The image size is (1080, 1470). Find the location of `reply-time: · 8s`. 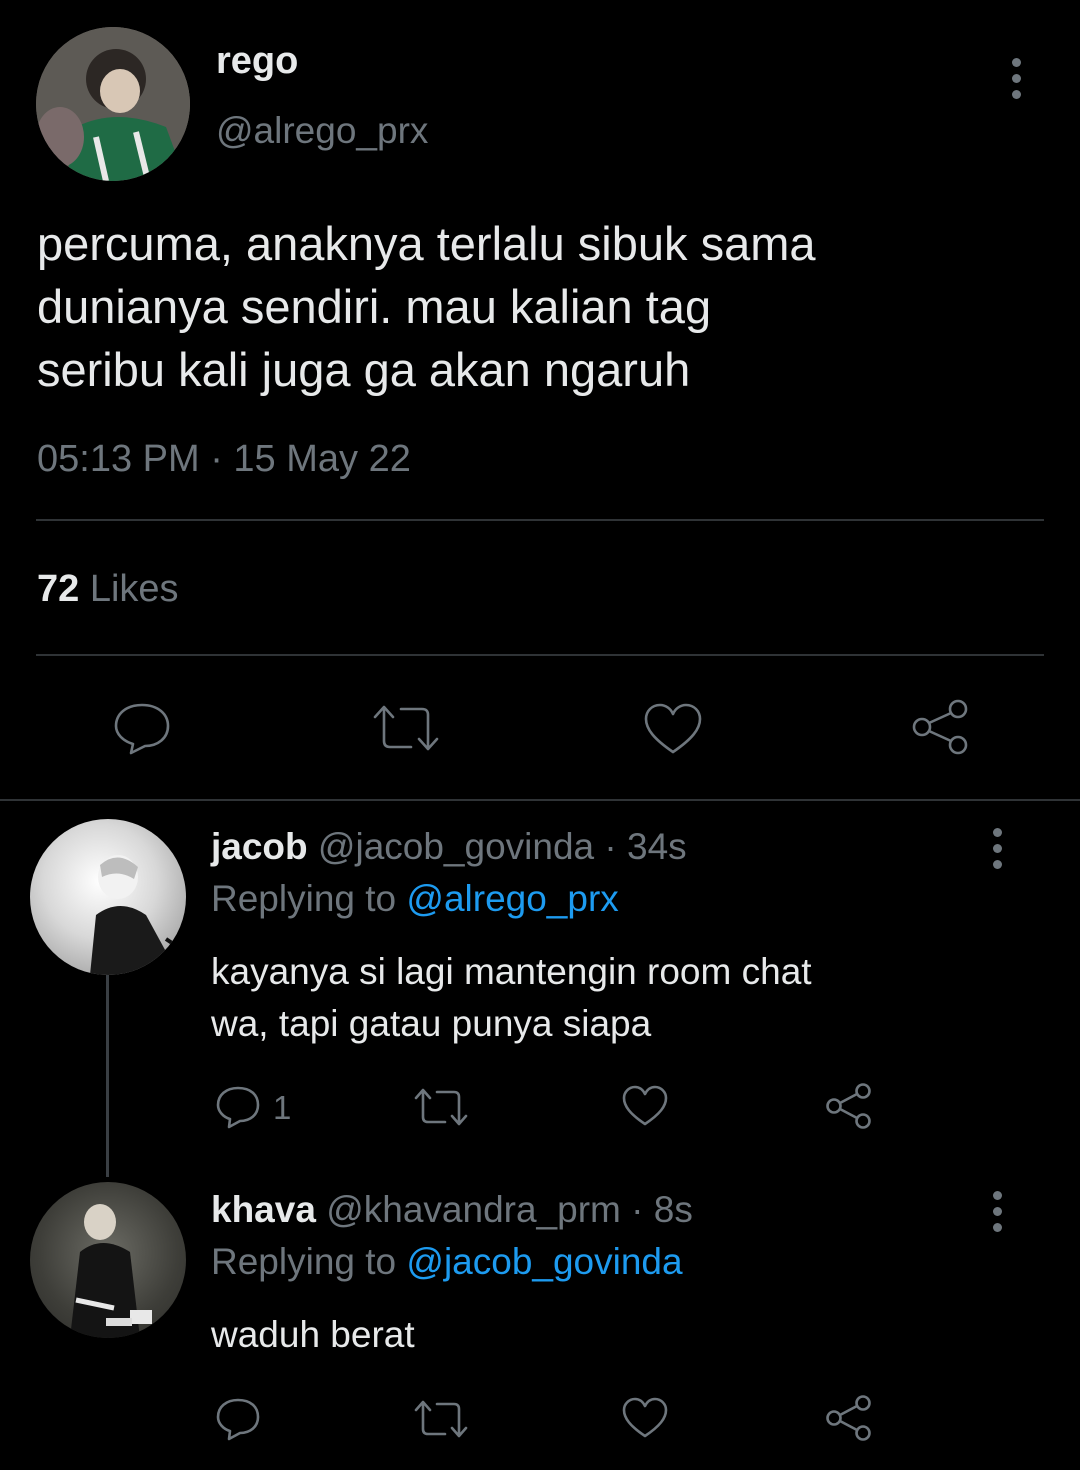

reply-time: · 8s is located at coordinates (662, 1209).